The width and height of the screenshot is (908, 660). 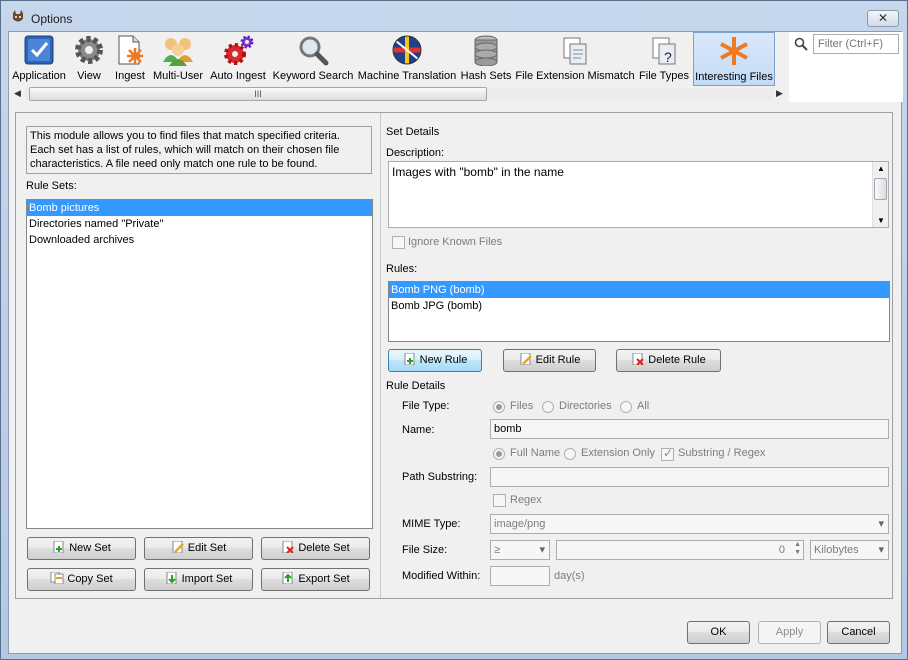 I want to click on spinner-arrows-icon: ▲ ▼, so click(x=797, y=549).